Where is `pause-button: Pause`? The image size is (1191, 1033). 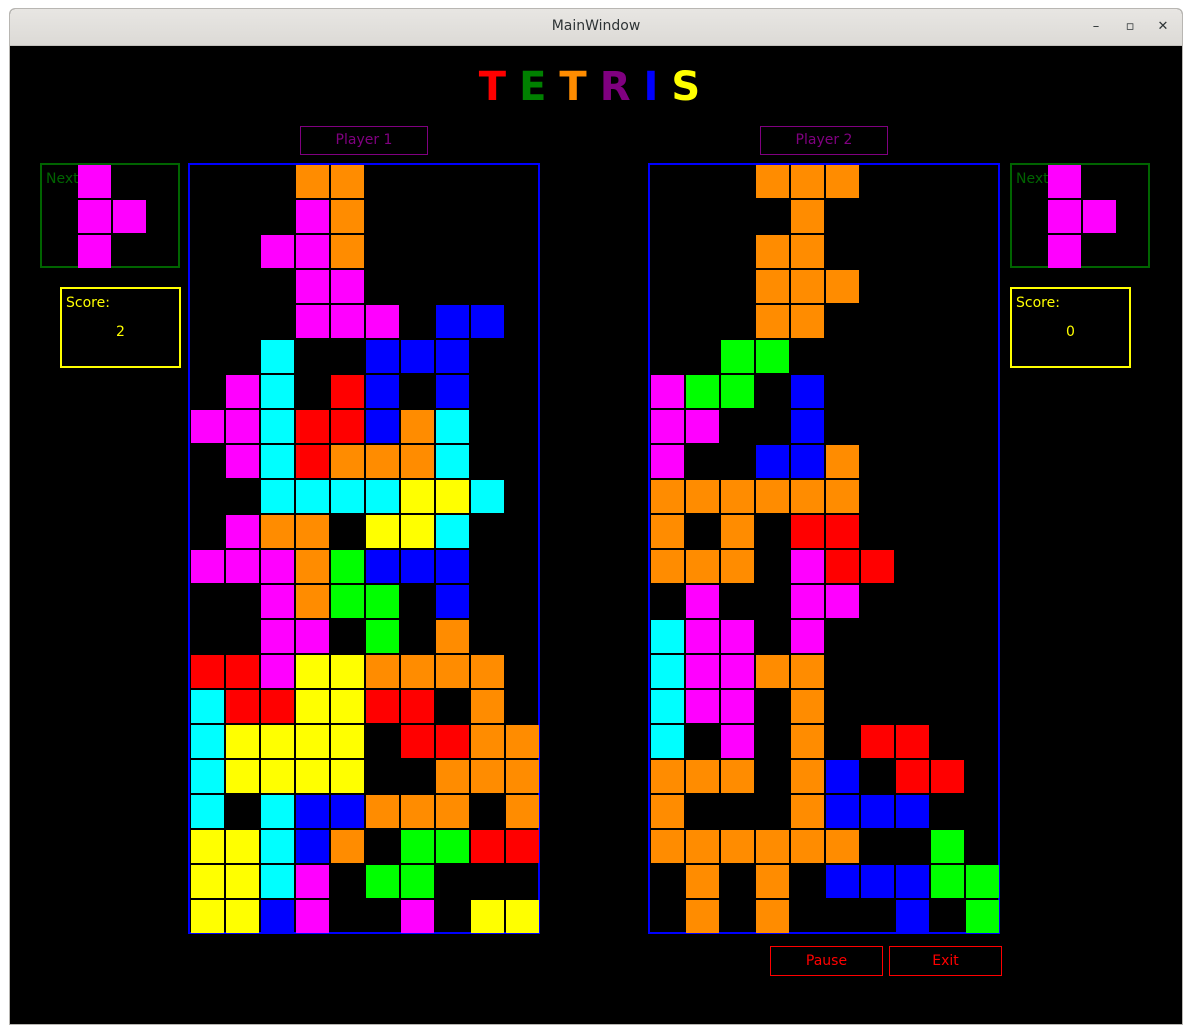
pause-button: Pause is located at coordinates (826, 961).